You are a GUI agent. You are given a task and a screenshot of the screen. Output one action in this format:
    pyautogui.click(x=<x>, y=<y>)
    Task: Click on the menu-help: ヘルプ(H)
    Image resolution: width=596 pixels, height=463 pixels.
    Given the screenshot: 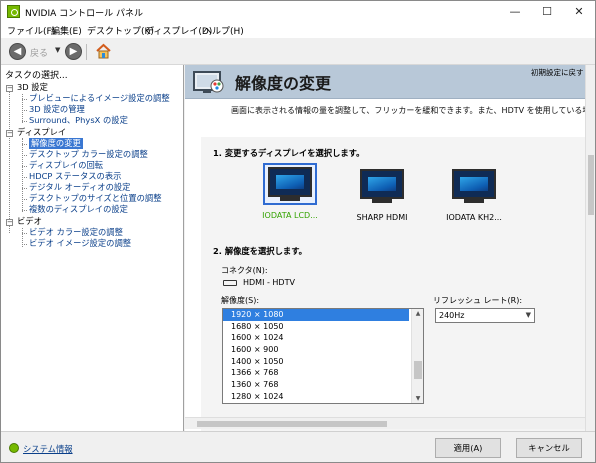 What is the action you would take?
    pyautogui.click(x=223, y=30)
    